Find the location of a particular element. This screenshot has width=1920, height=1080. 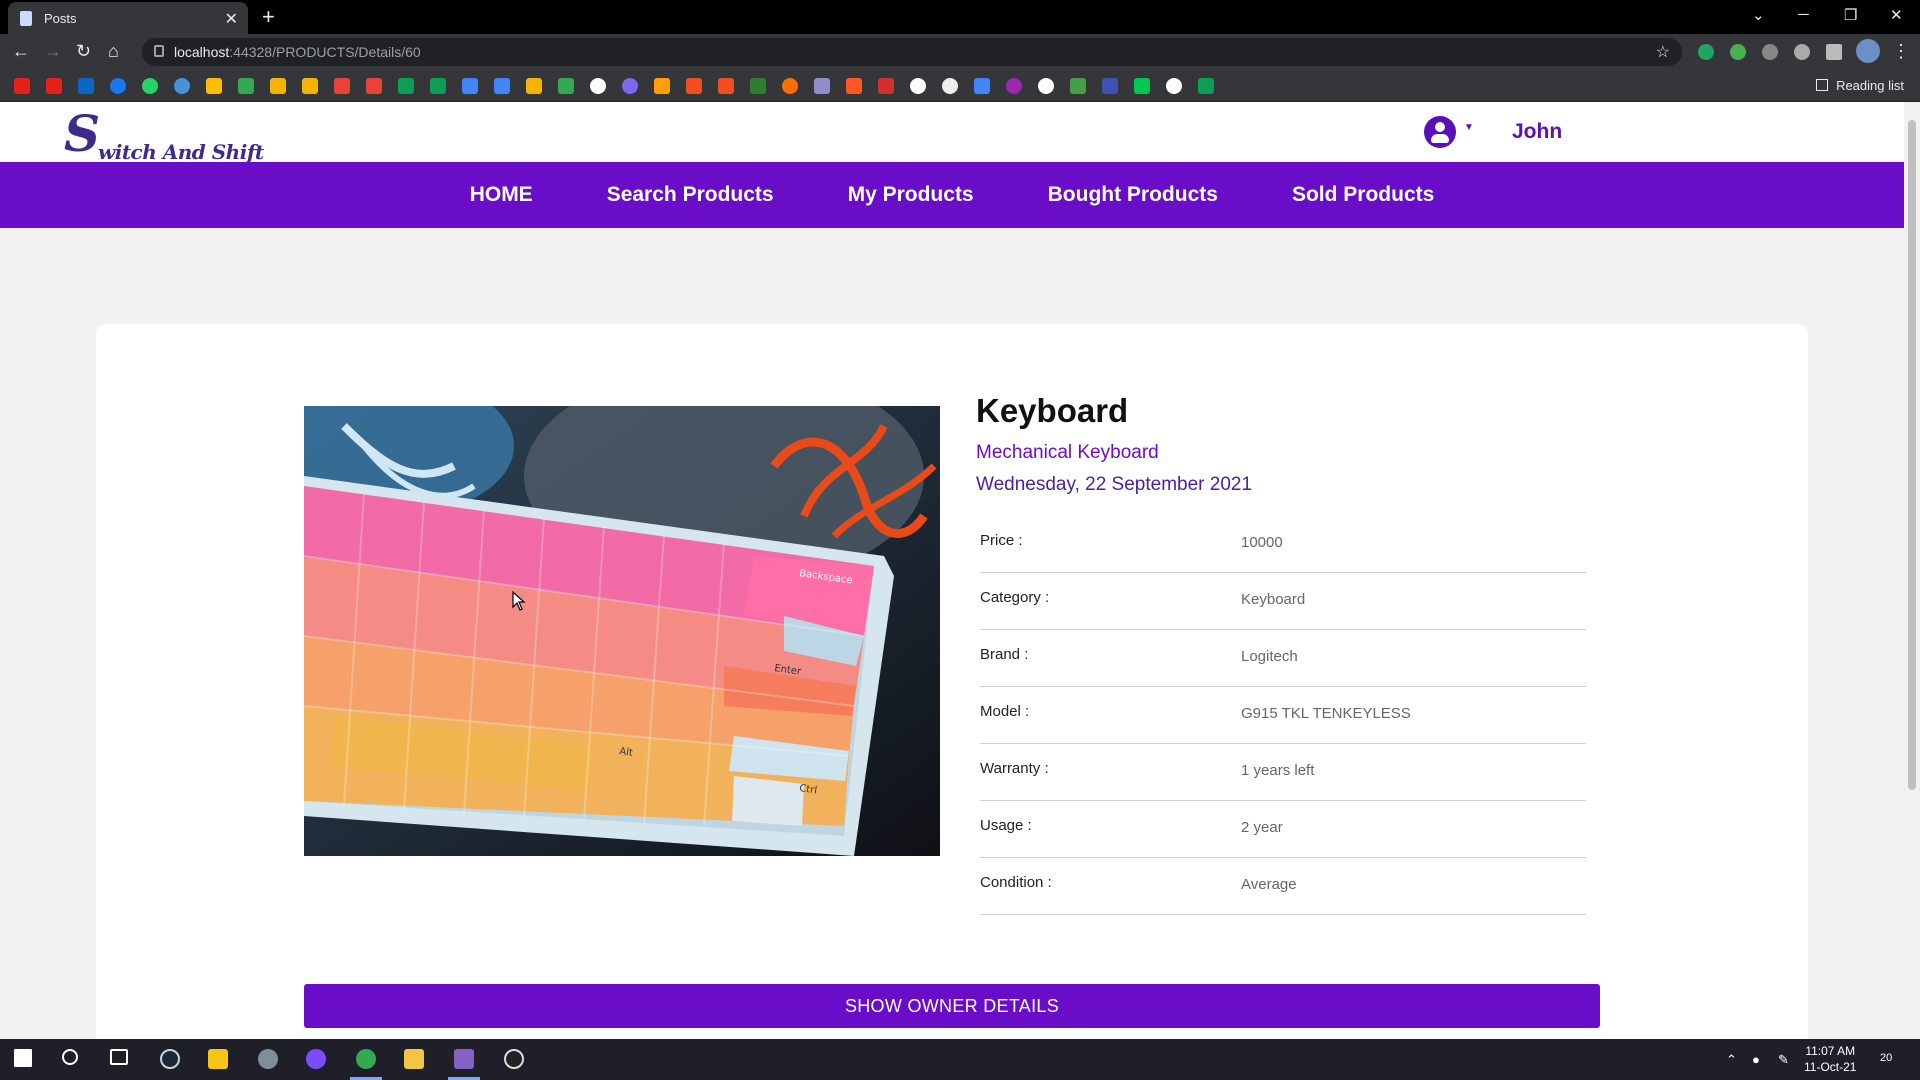

file-explorer-icon is located at coordinates (414, 1059).